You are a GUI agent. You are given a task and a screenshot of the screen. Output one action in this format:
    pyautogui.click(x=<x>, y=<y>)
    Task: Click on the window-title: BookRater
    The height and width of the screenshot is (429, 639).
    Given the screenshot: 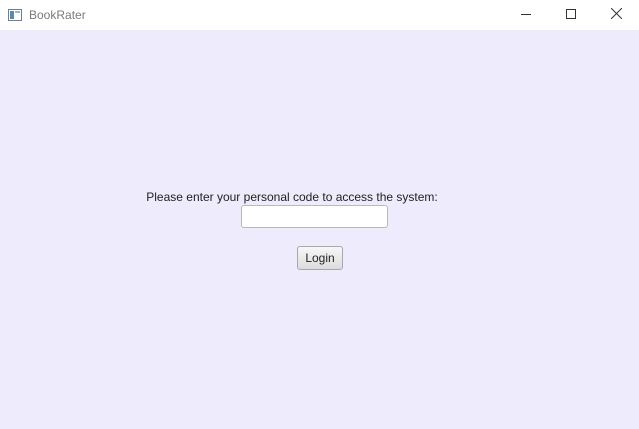 What is the action you would take?
    pyautogui.click(x=57, y=15)
    